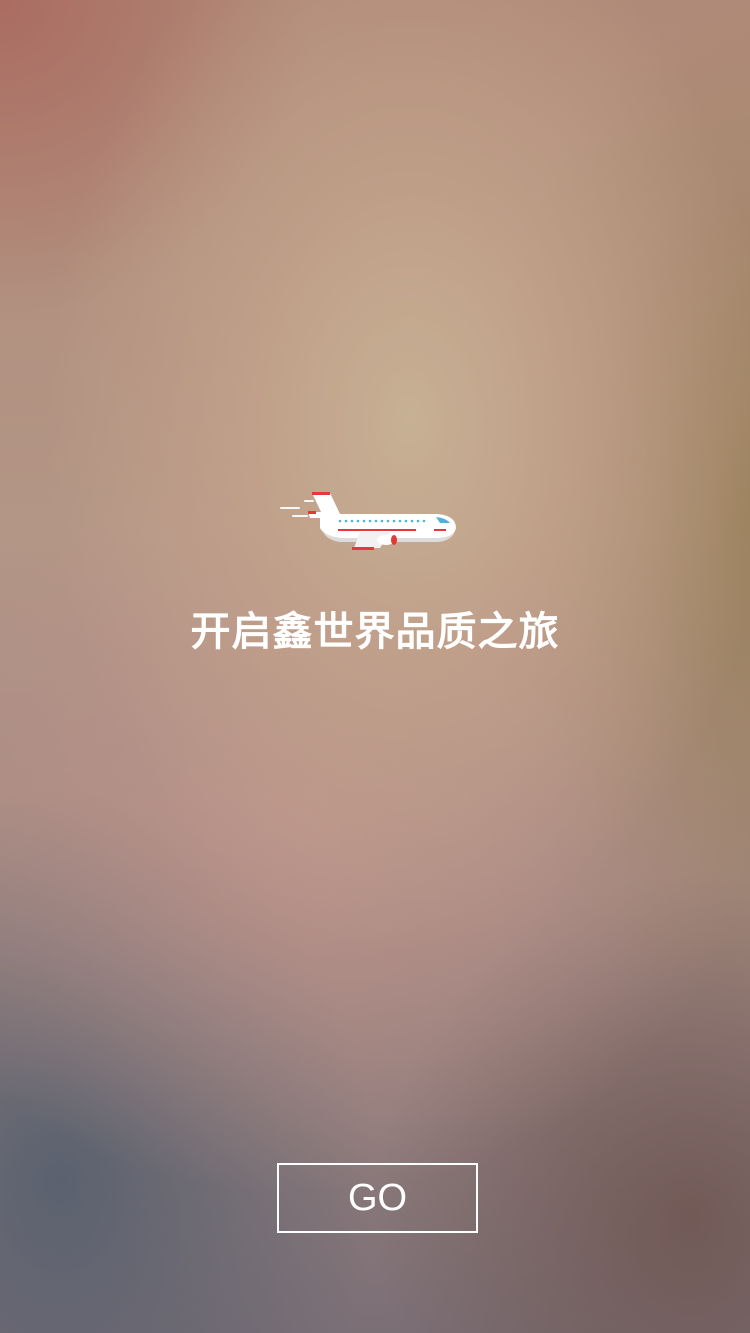  What do you see at coordinates (368, 522) in the screenshot?
I see `airplane-icon` at bounding box center [368, 522].